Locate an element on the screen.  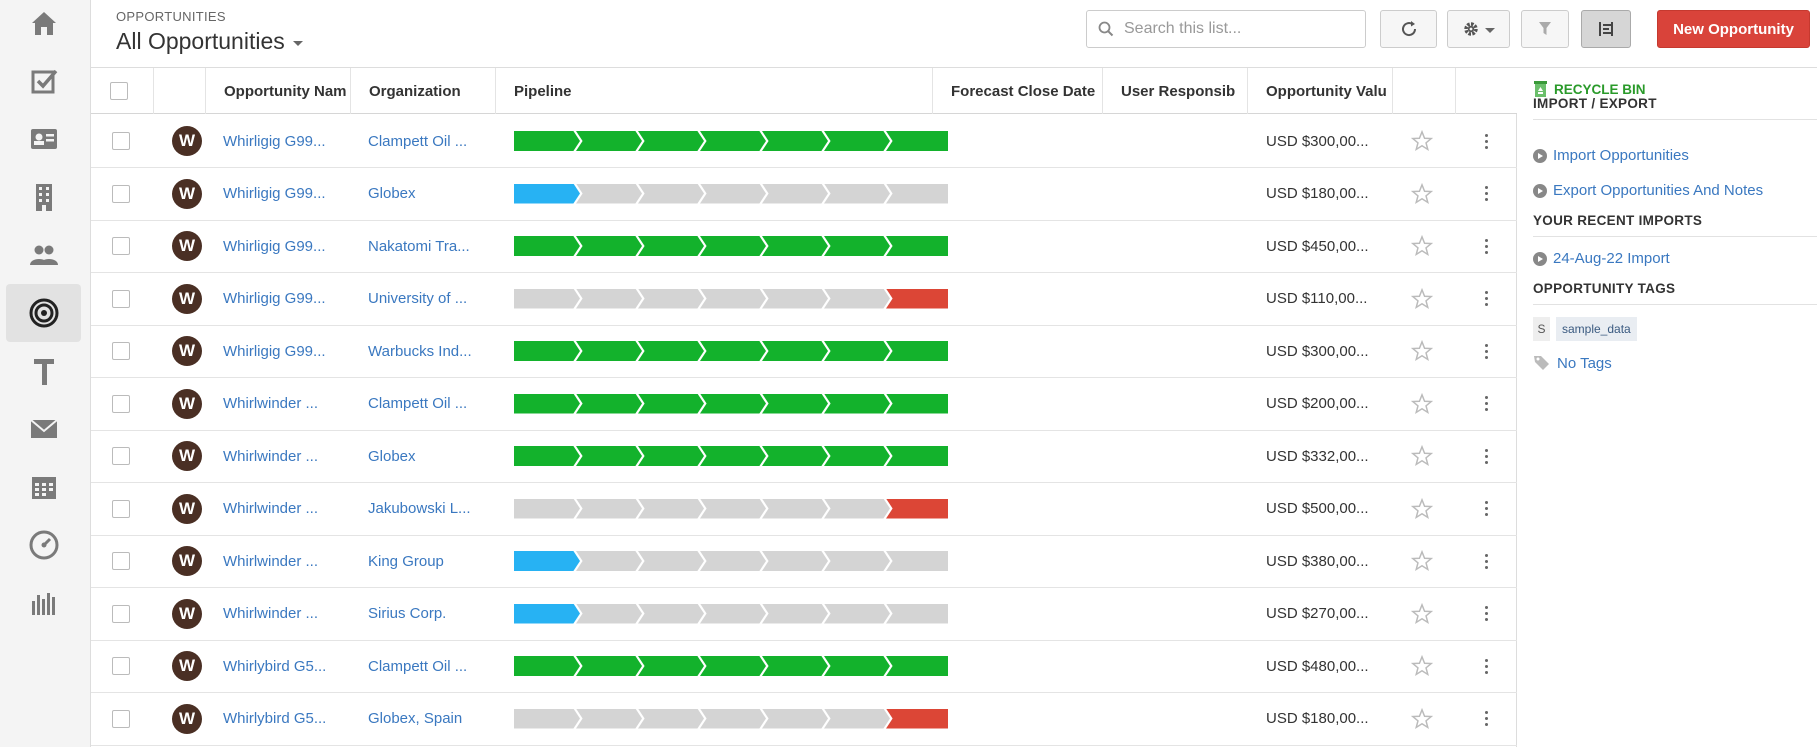
tag-chip: S sample_data is located at coordinates (1585, 329).